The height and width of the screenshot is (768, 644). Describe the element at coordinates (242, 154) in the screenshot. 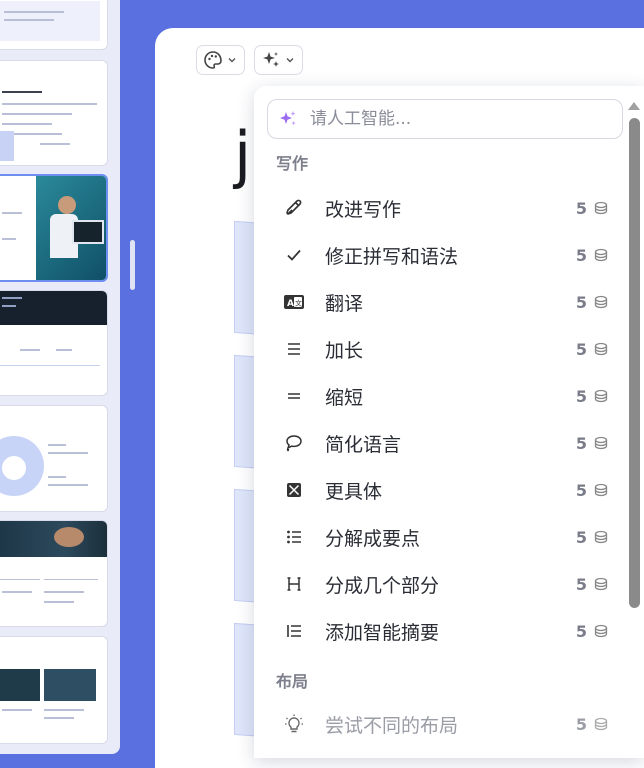

I see `slide-title-fragment: j` at that location.